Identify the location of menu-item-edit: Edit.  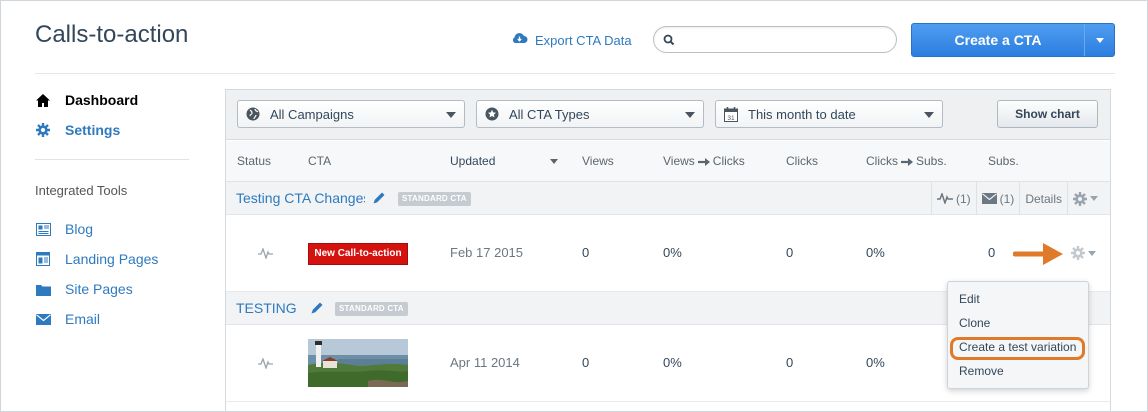
(969, 299).